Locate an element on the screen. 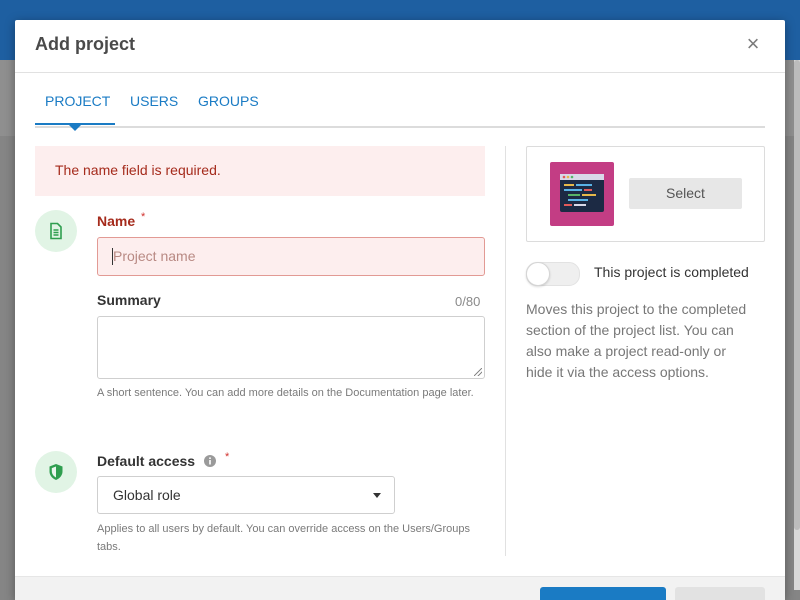 Image resolution: width=800 pixels, height=600 pixels. info-icon is located at coordinates (210, 461).